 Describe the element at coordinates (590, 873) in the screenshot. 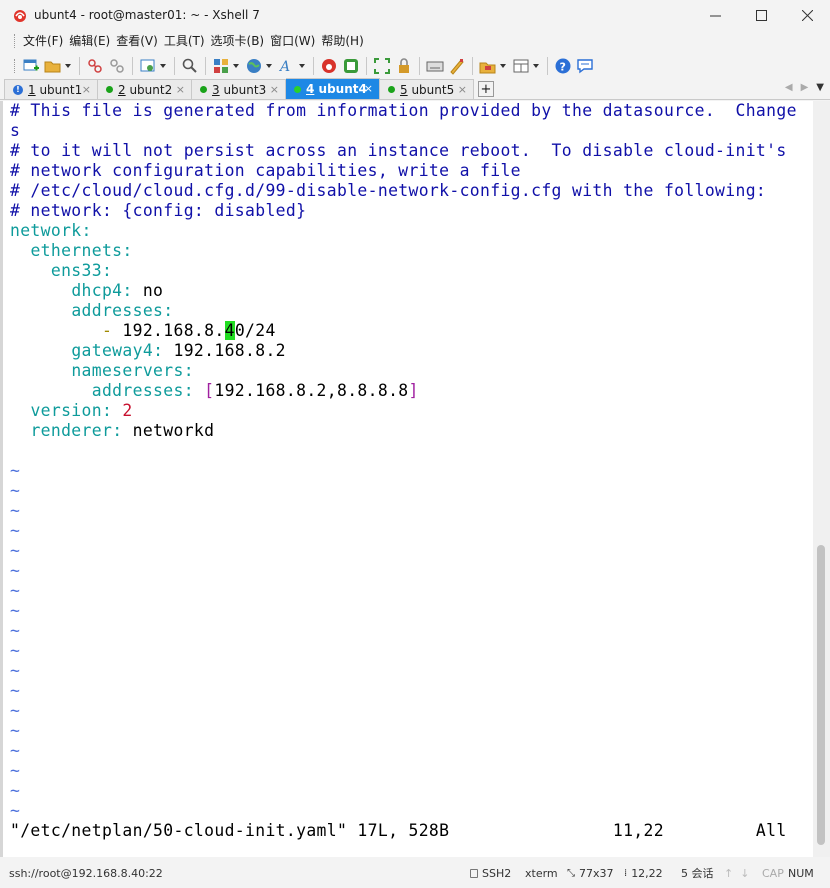

I see `terminal-size: ⤡ 77x37` at that location.